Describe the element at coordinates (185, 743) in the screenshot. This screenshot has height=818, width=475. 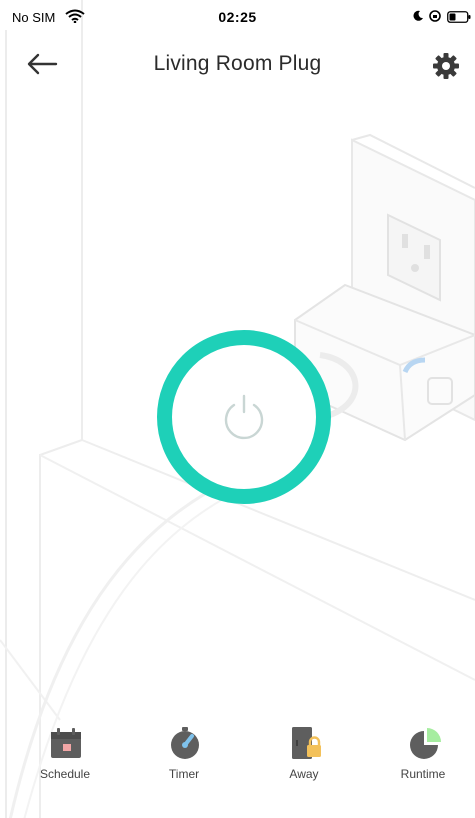
I see `stopwatch-icon` at that location.